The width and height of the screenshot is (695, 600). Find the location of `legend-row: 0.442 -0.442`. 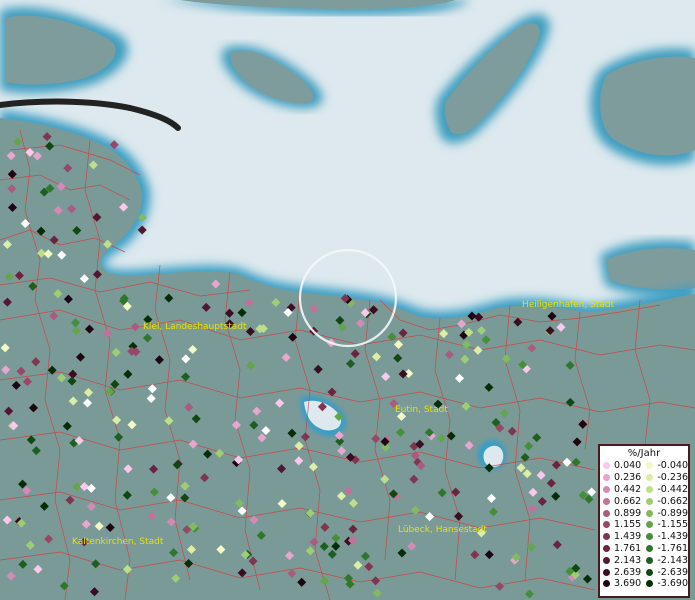

legend-row: 0.442 -0.442 is located at coordinates (644, 490).